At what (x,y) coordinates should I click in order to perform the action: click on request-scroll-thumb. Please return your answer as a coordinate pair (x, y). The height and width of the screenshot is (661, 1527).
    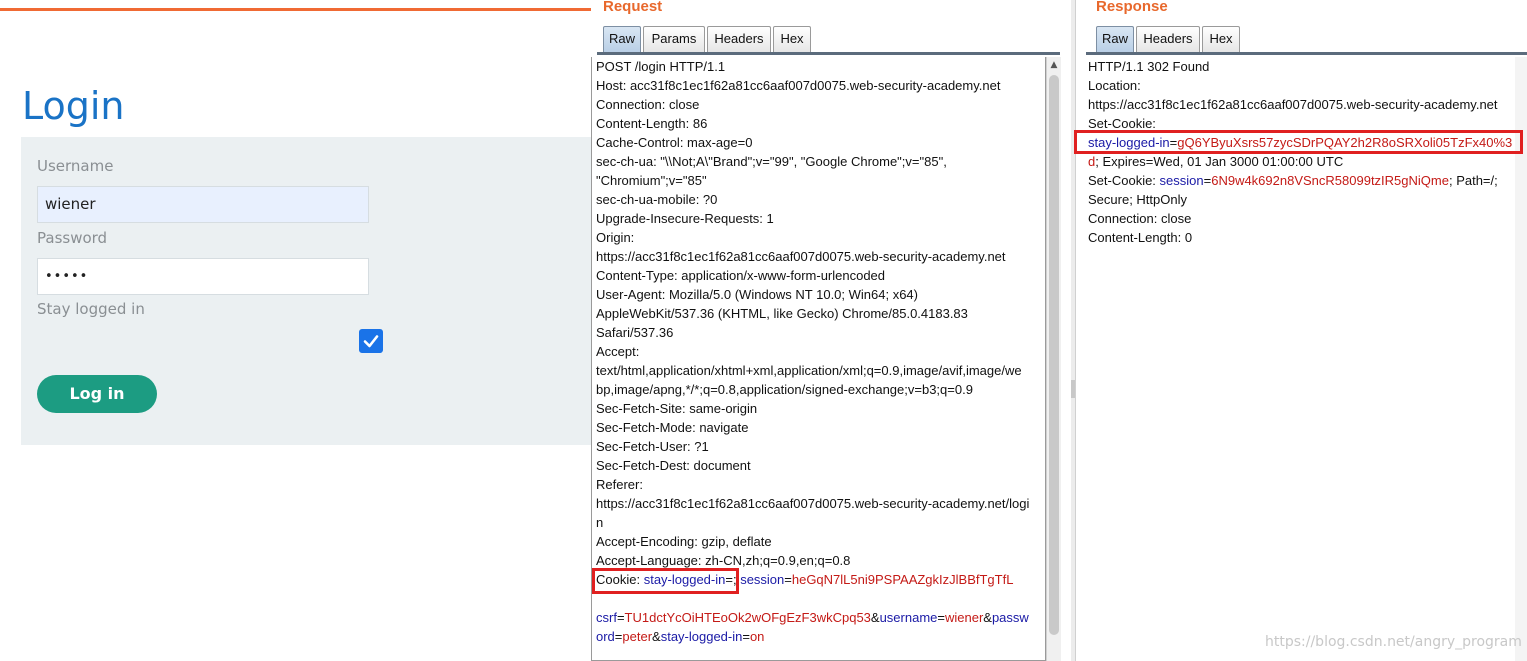
    Looking at the image, I should click on (1054, 355).